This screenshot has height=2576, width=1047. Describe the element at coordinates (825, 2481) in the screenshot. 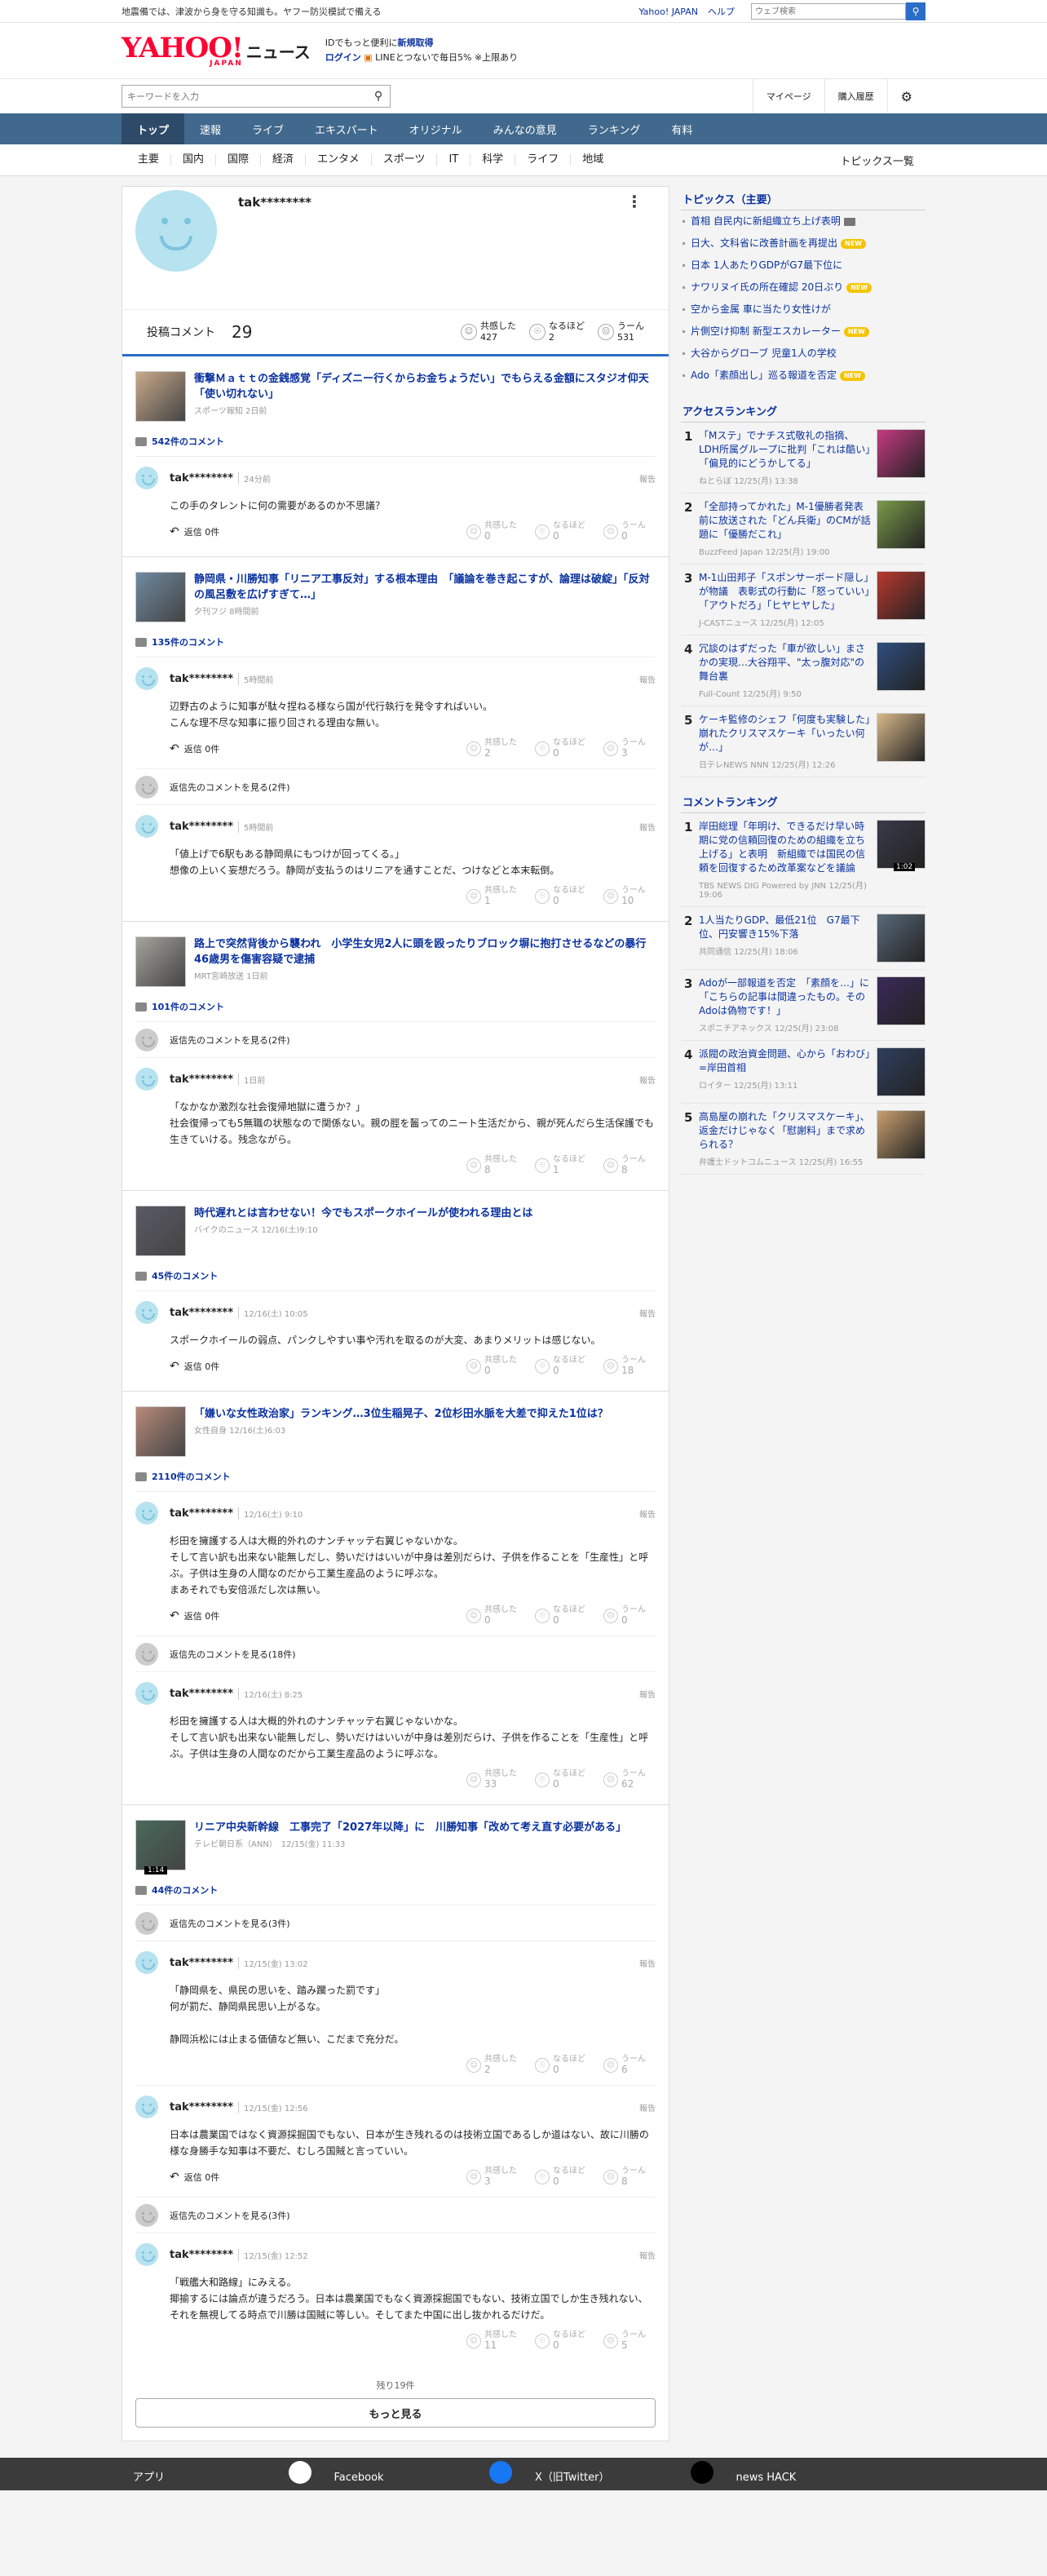

I see `footer-newshack: news HACK` at that location.